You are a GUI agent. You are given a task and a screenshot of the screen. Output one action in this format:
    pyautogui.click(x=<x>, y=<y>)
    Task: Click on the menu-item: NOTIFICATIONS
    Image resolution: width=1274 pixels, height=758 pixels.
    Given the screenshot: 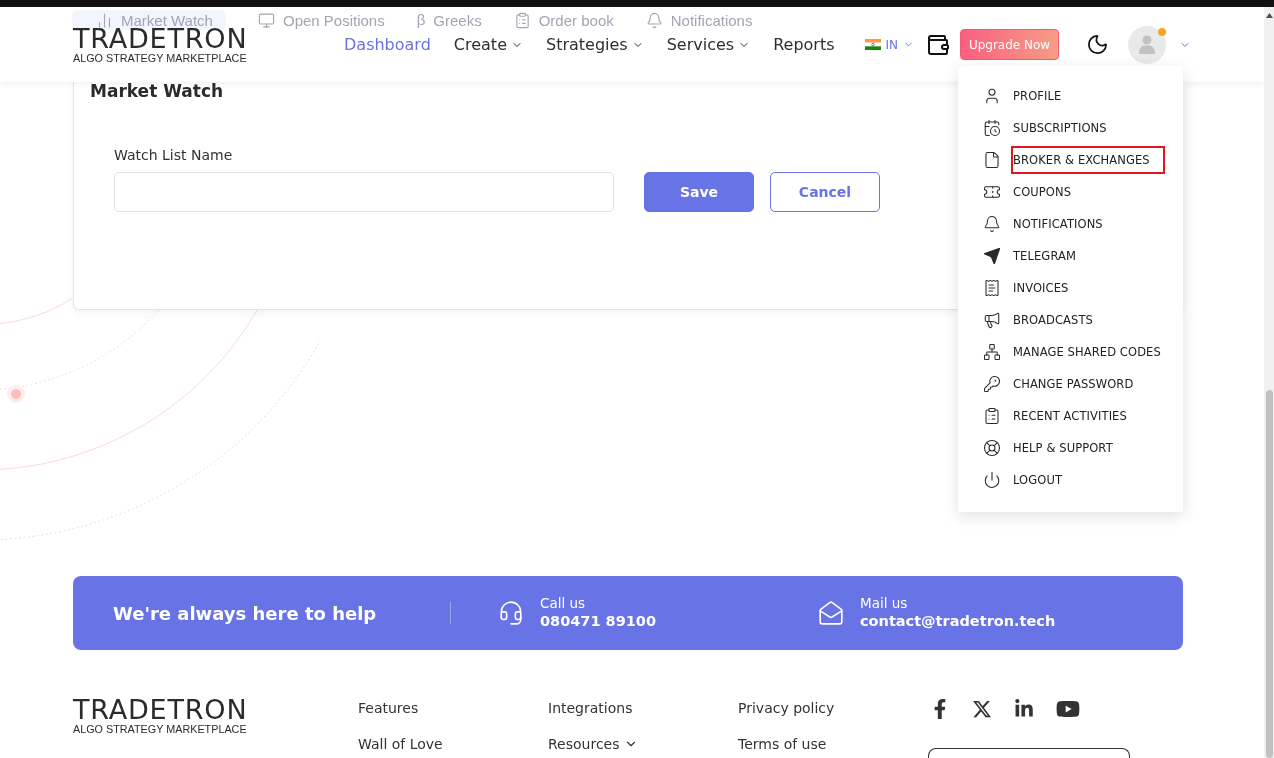 What is the action you would take?
    pyautogui.click(x=1058, y=224)
    